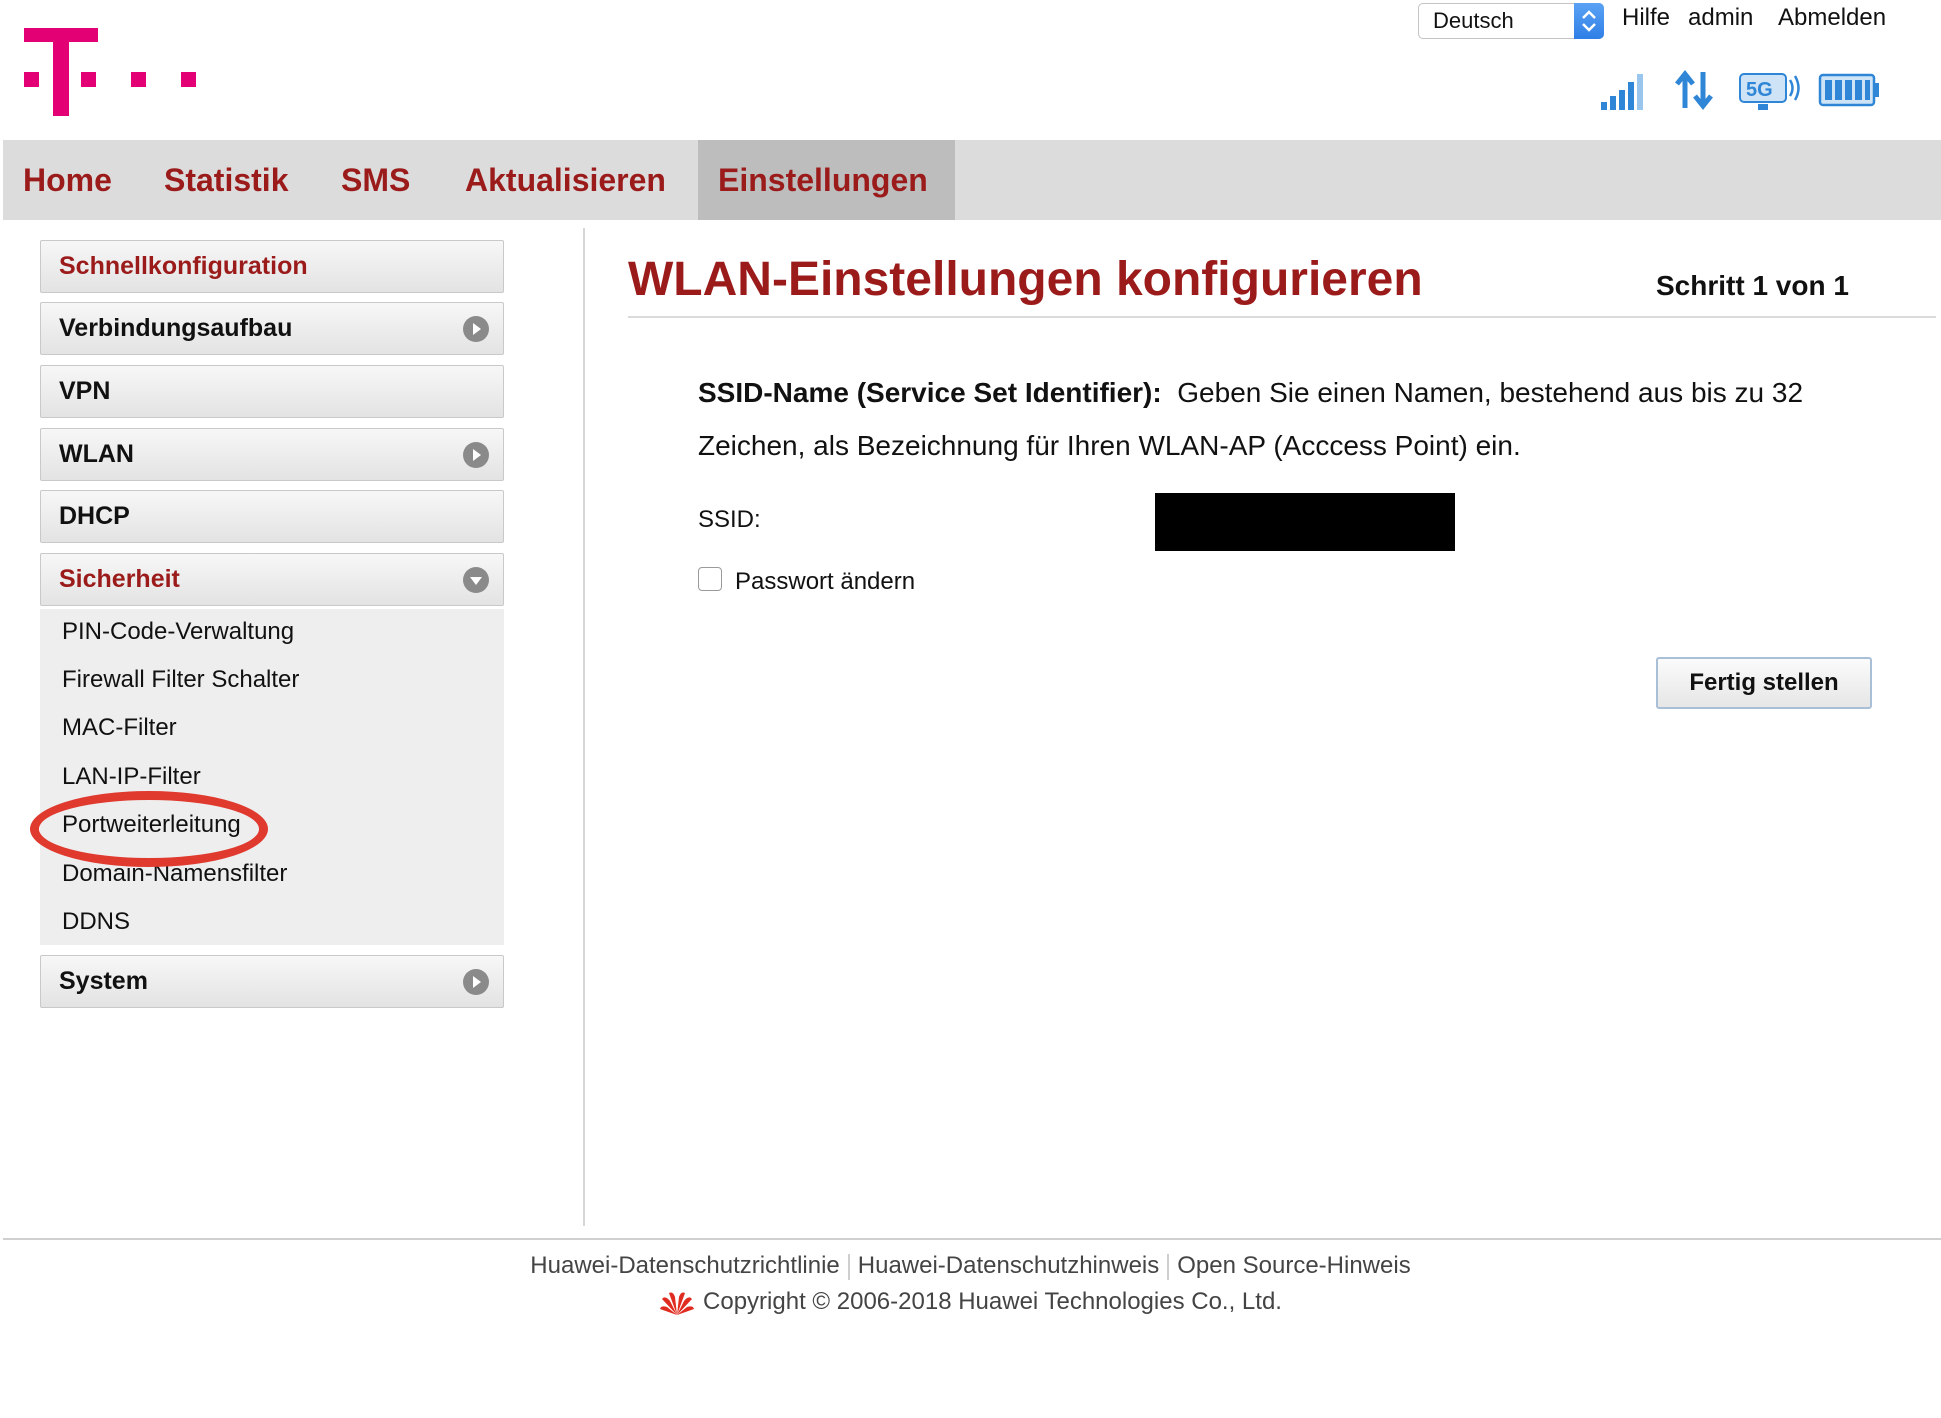 The height and width of the screenshot is (1418, 1941). I want to click on sidebar-item-label: VPN, so click(85, 391).